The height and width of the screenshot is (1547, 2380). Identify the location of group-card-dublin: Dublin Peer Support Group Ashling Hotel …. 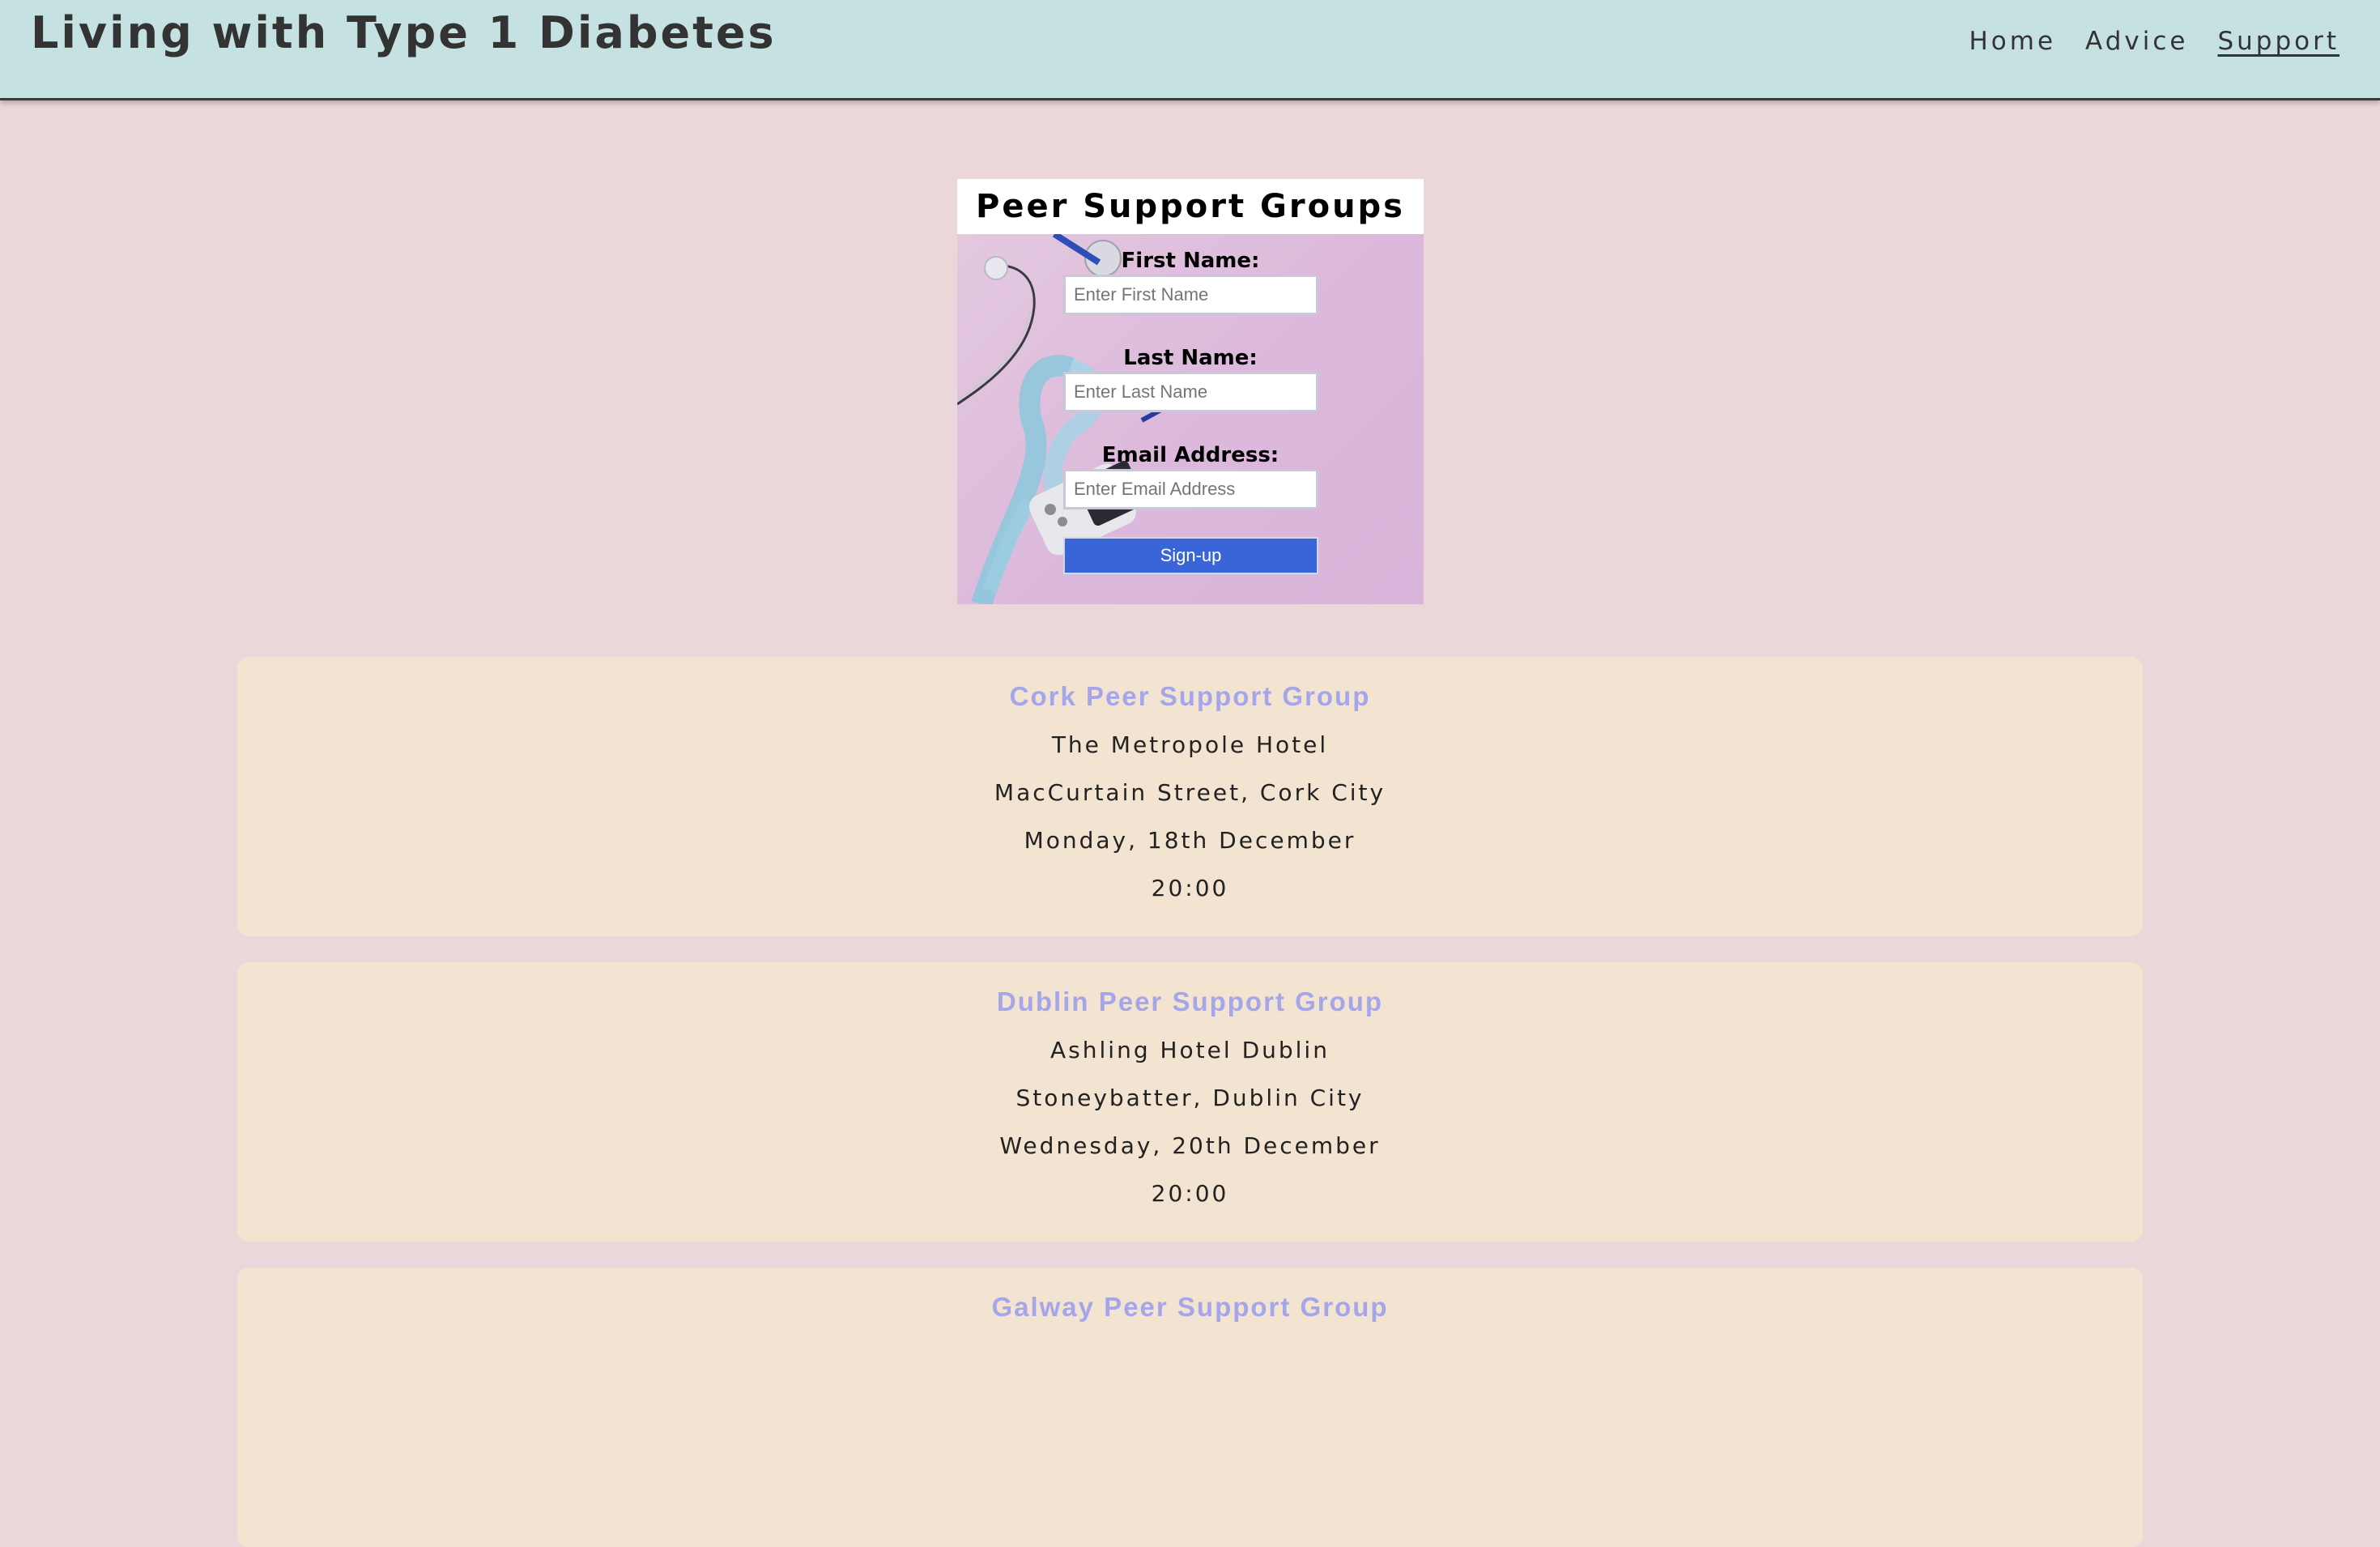
(1190, 1102).